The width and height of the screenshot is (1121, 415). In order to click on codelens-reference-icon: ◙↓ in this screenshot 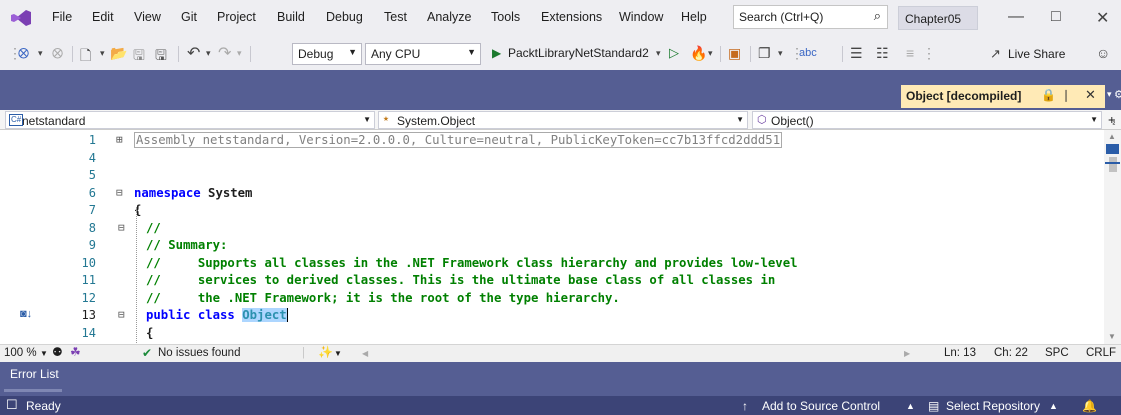, I will do `click(26, 314)`.